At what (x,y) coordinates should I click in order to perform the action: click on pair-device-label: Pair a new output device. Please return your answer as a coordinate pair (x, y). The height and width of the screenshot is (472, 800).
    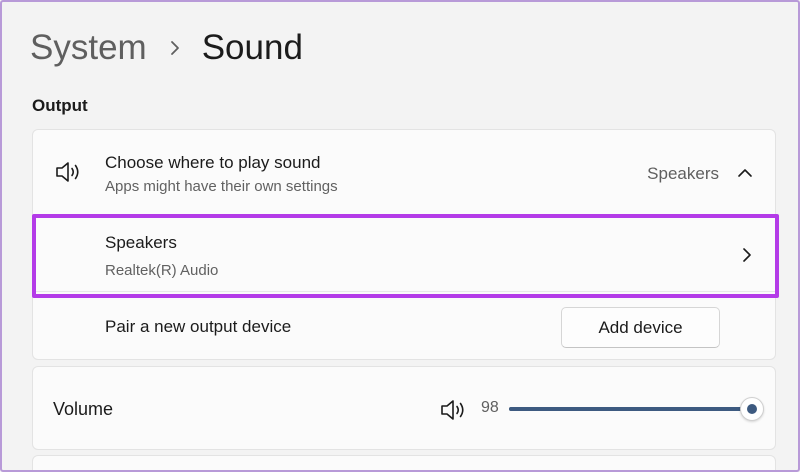
    Looking at the image, I should click on (198, 326).